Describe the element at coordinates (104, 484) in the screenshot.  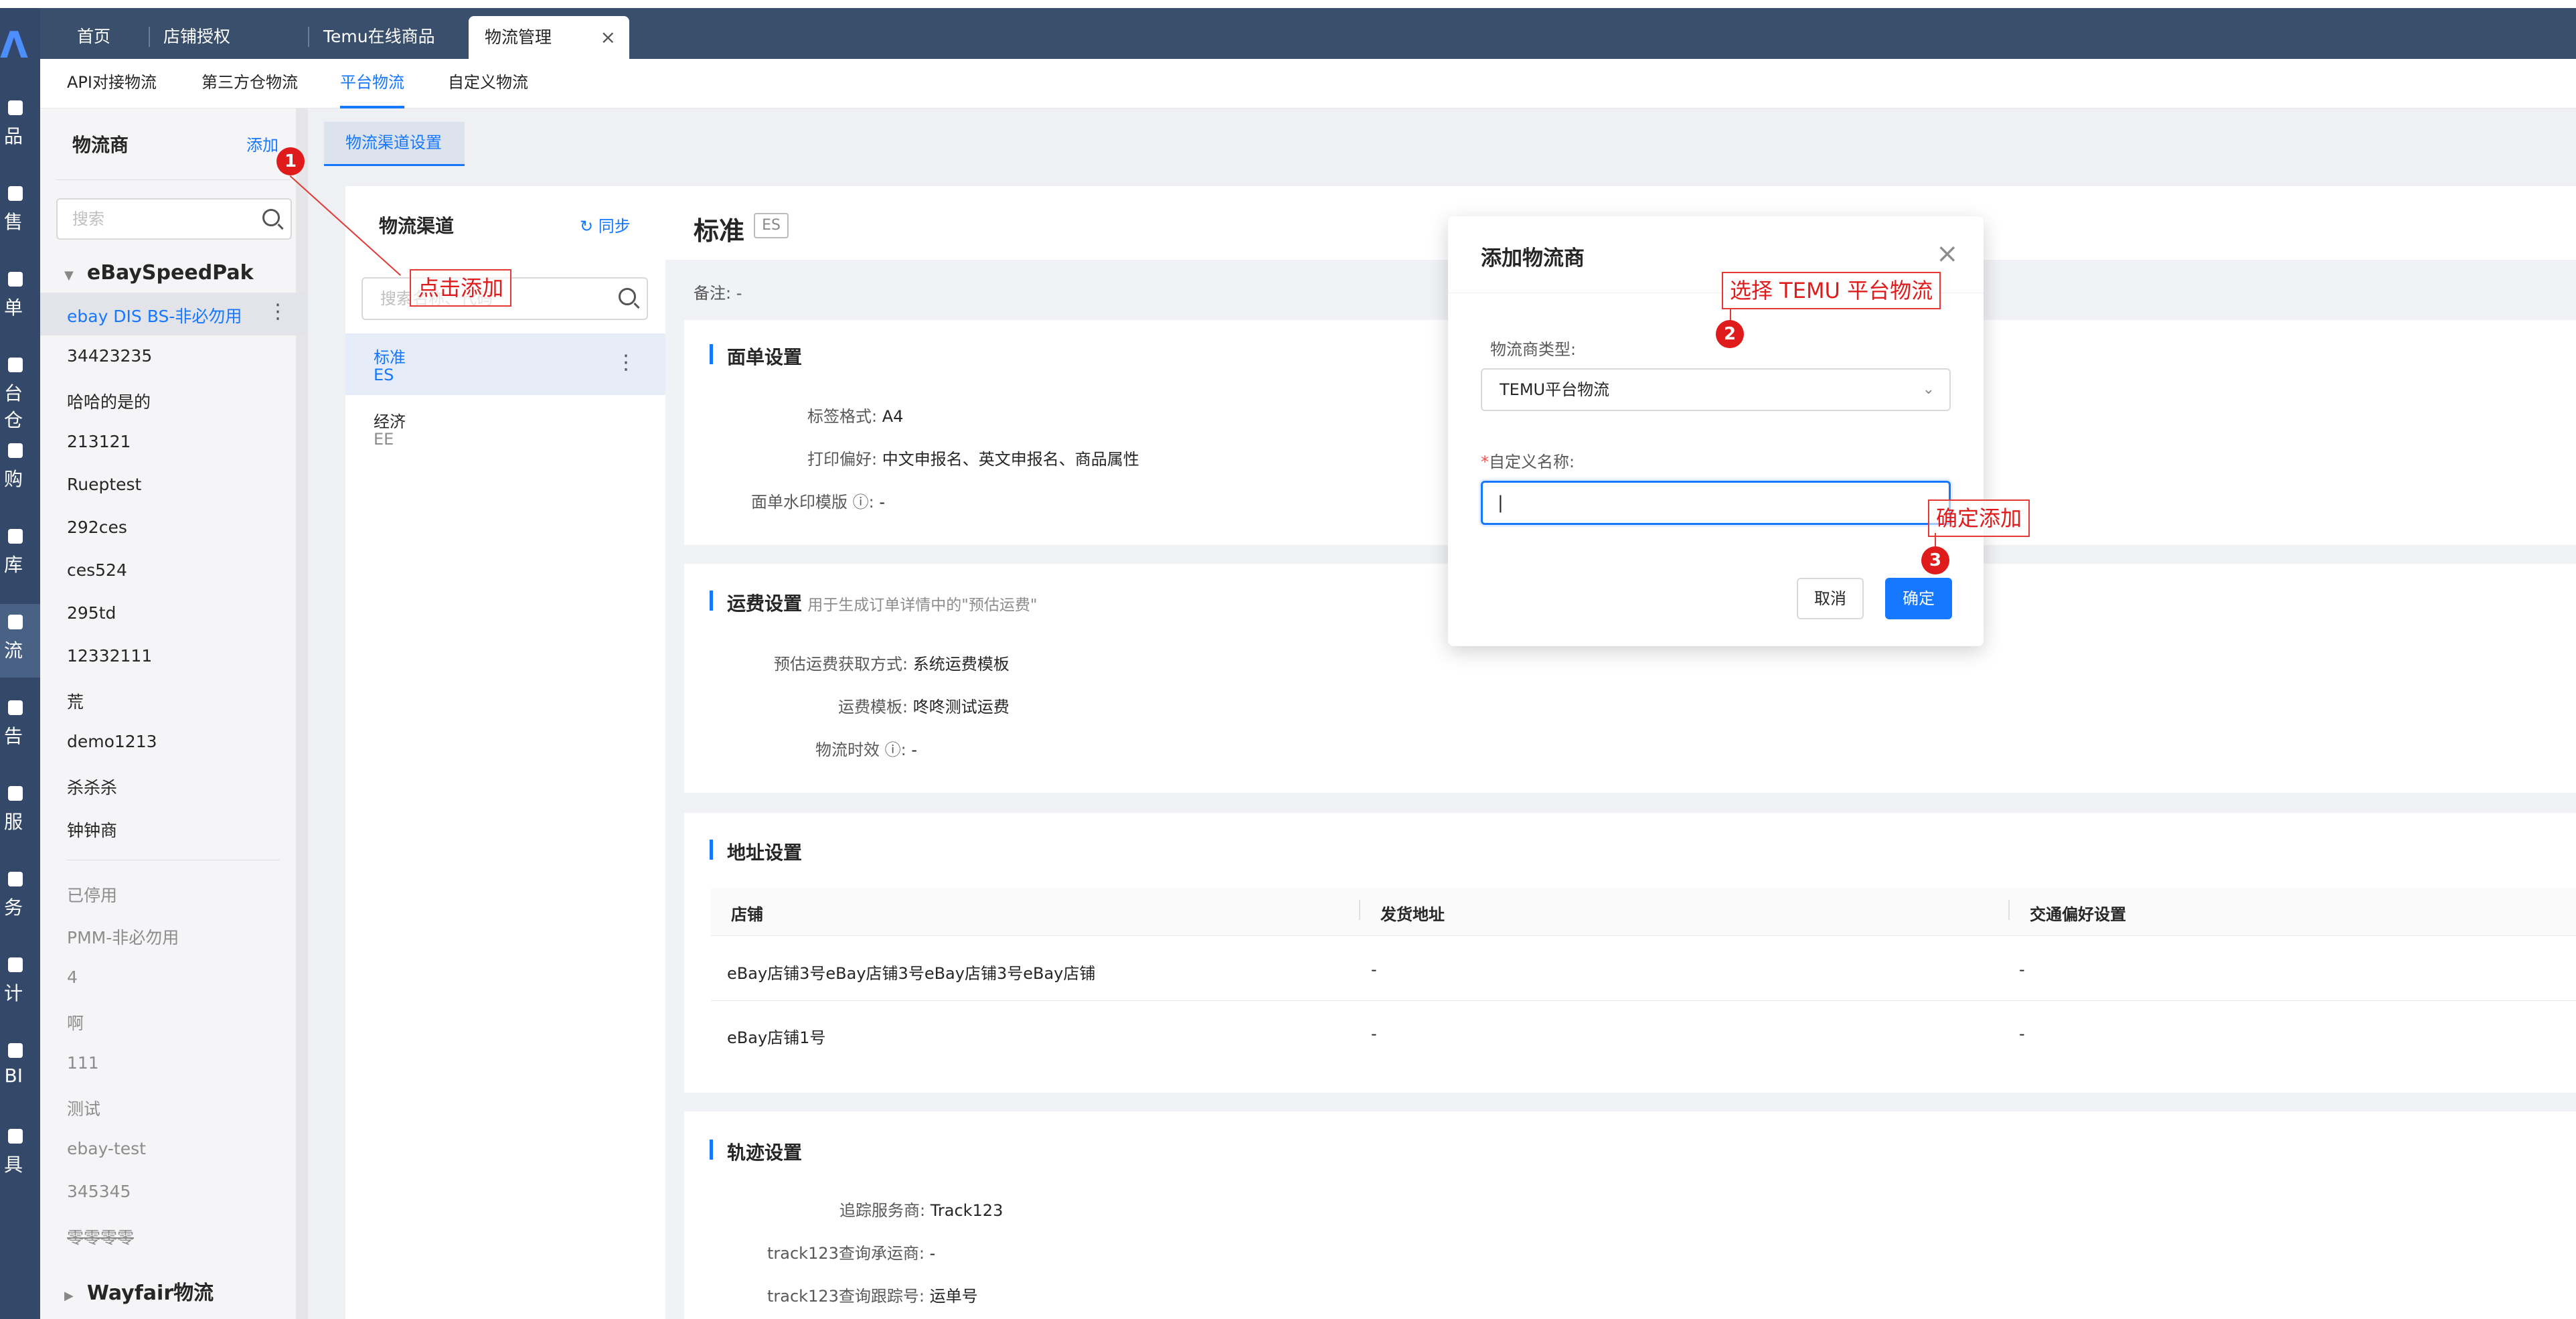
I see `provider-item: Rueptest` at that location.